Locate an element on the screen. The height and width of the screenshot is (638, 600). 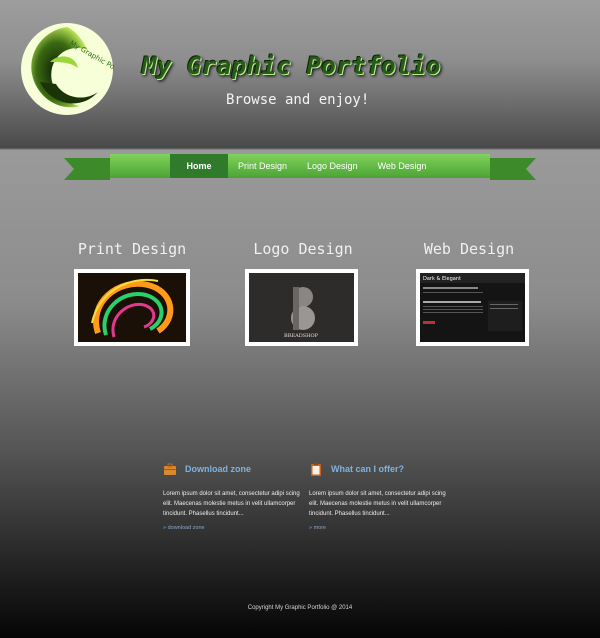
thumbnail-logo-design: BREADSHOP is located at coordinates (301, 307).